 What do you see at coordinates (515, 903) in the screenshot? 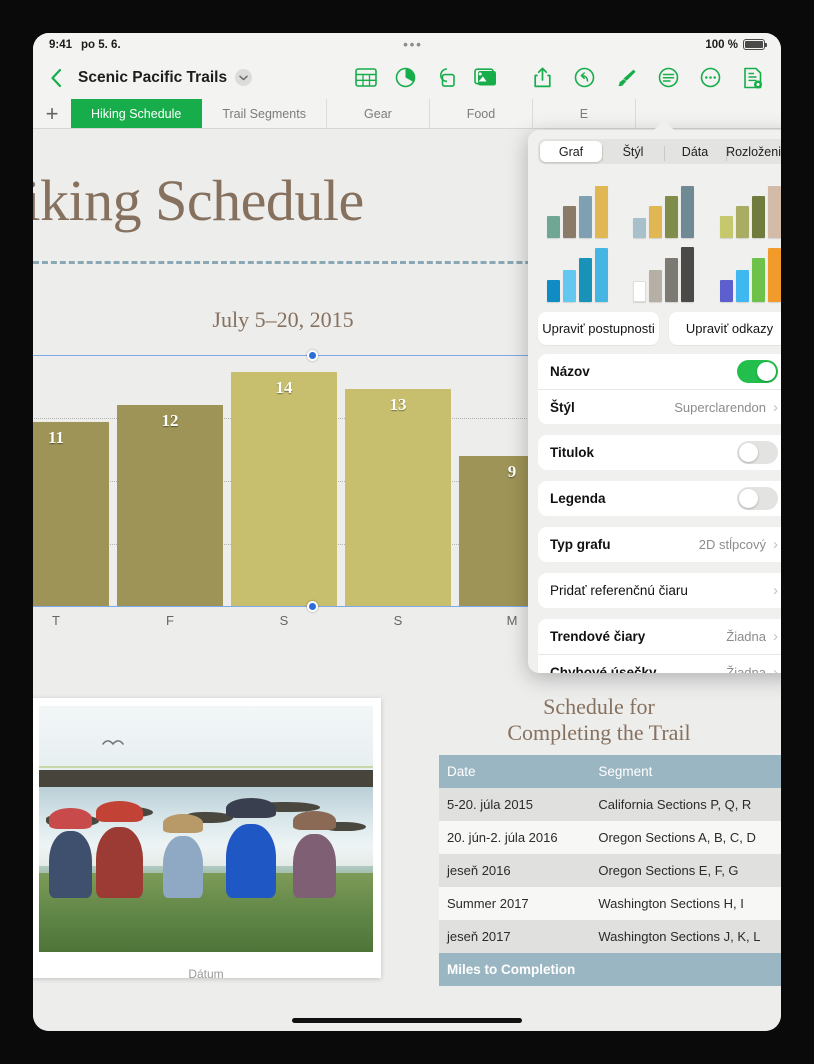
I see `table-cell: Summer 2017` at bounding box center [515, 903].